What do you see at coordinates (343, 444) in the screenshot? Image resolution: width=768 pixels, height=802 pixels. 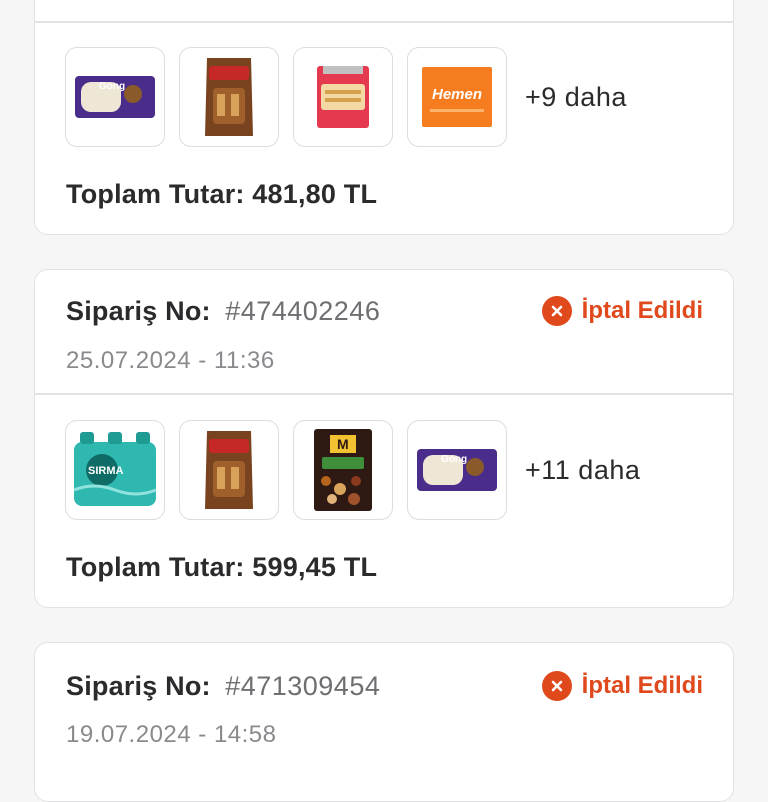 I see `svg-text: M` at bounding box center [343, 444].